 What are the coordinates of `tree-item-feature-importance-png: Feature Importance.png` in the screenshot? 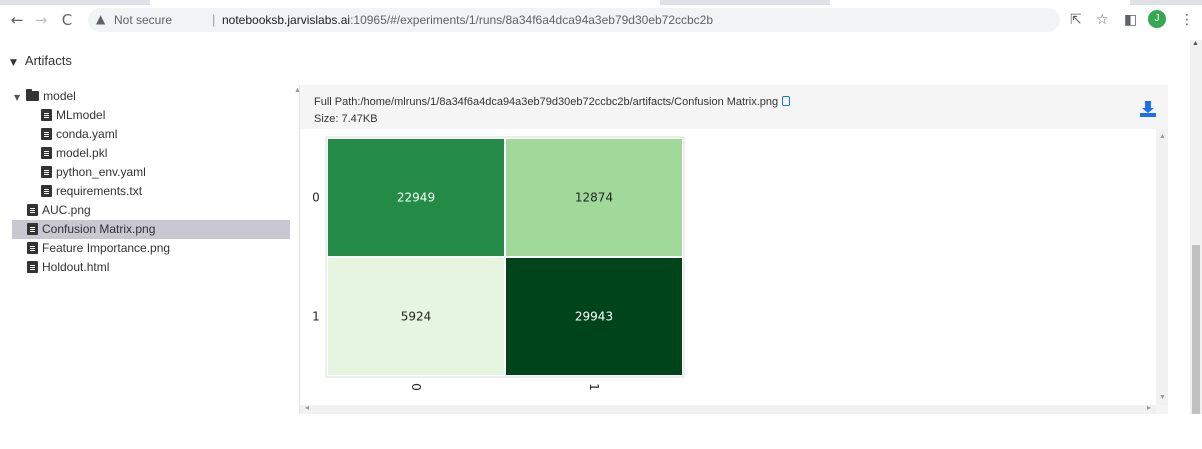 It's located at (98, 248).